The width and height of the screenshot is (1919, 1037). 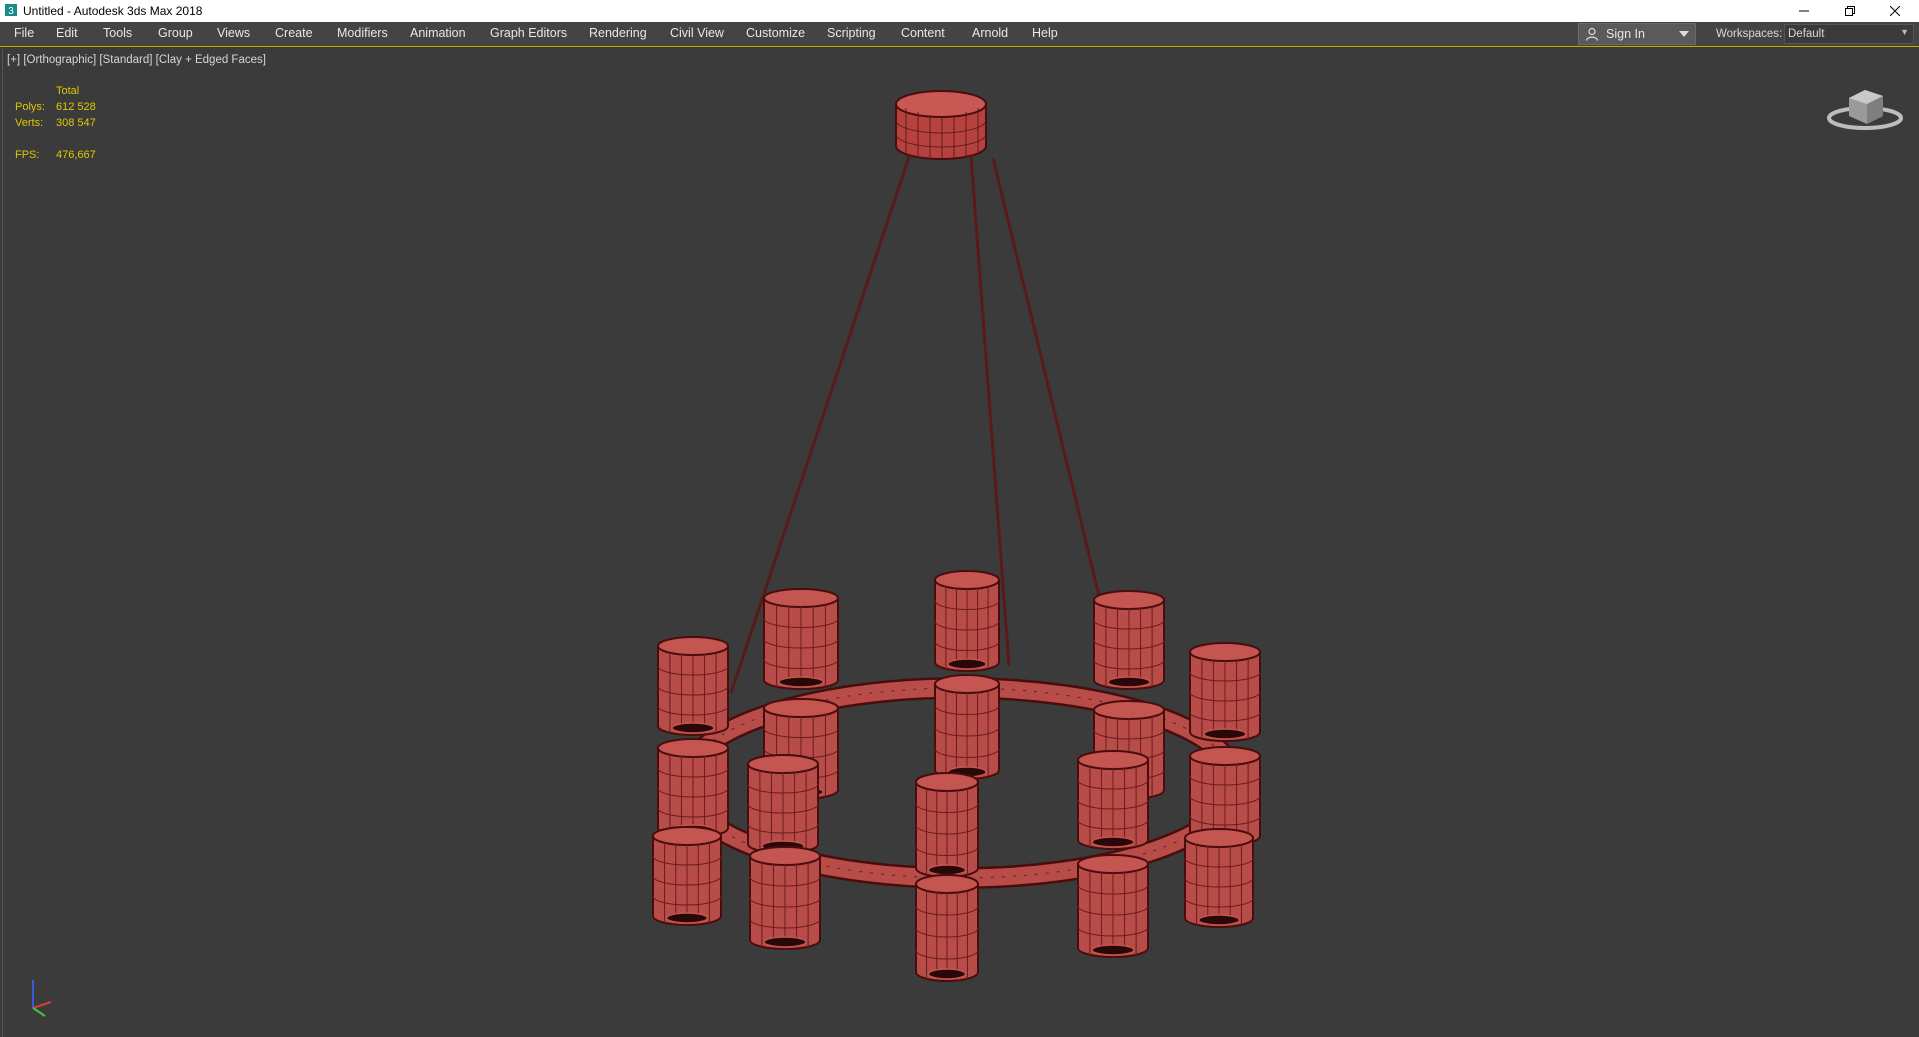 I want to click on restore-button, so click(x=1850, y=11).